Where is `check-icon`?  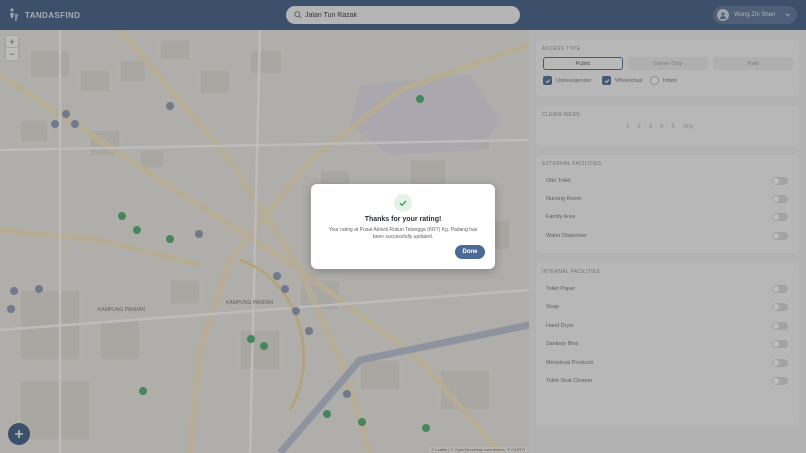 check-icon is located at coordinates (403, 203).